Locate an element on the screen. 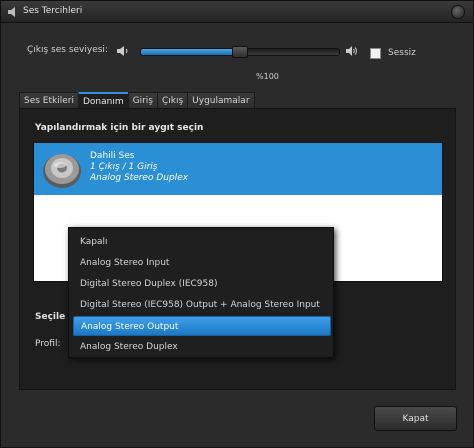 Image resolution: width=474 pixels, height=448 pixels. speaker-icon is located at coordinates (11, 12).